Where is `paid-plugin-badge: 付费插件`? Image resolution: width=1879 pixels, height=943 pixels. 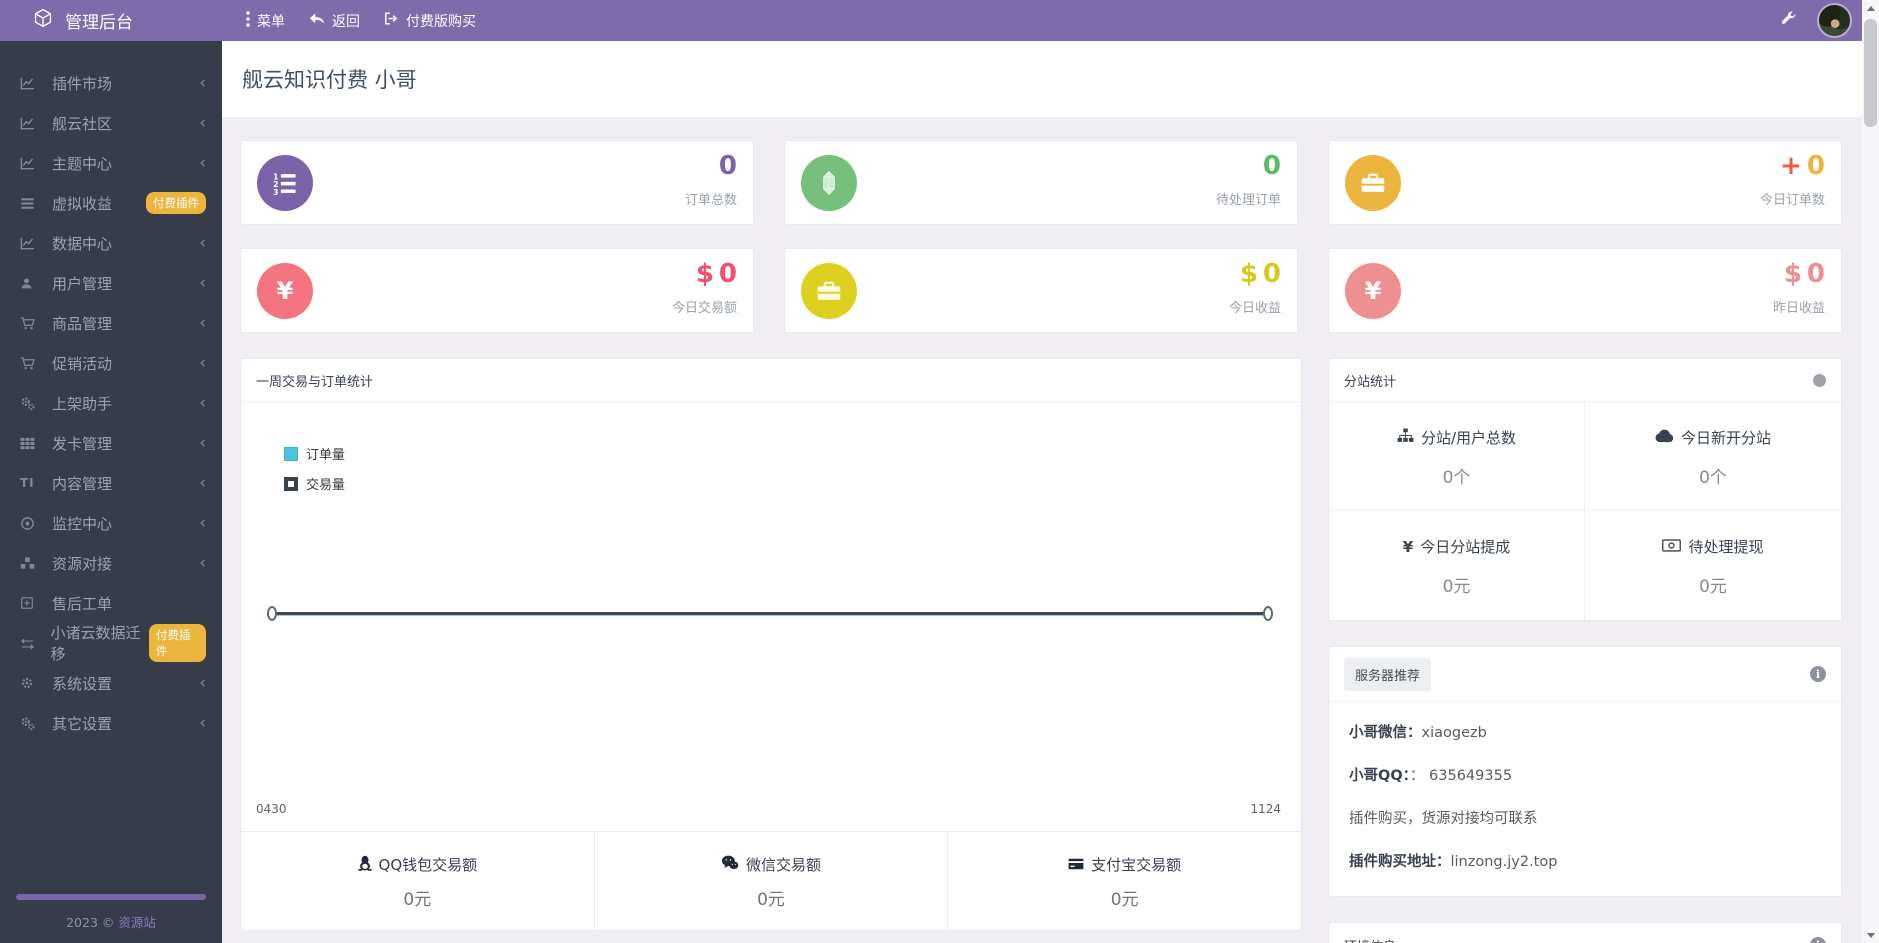
paid-plugin-badge: 付费插件 is located at coordinates (176, 203).